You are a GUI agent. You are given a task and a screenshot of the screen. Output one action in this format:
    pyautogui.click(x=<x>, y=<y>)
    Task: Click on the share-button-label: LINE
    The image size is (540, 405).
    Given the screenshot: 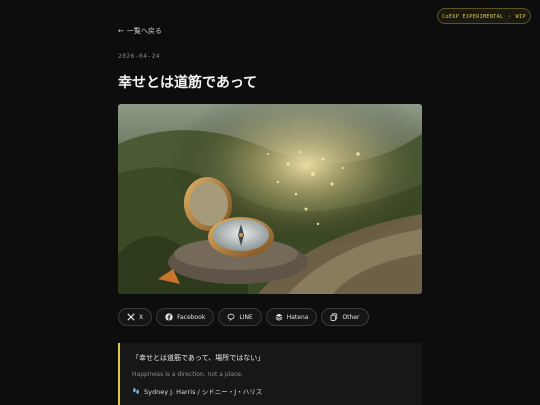 What is the action you would take?
    pyautogui.click(x=246, y=317)
    